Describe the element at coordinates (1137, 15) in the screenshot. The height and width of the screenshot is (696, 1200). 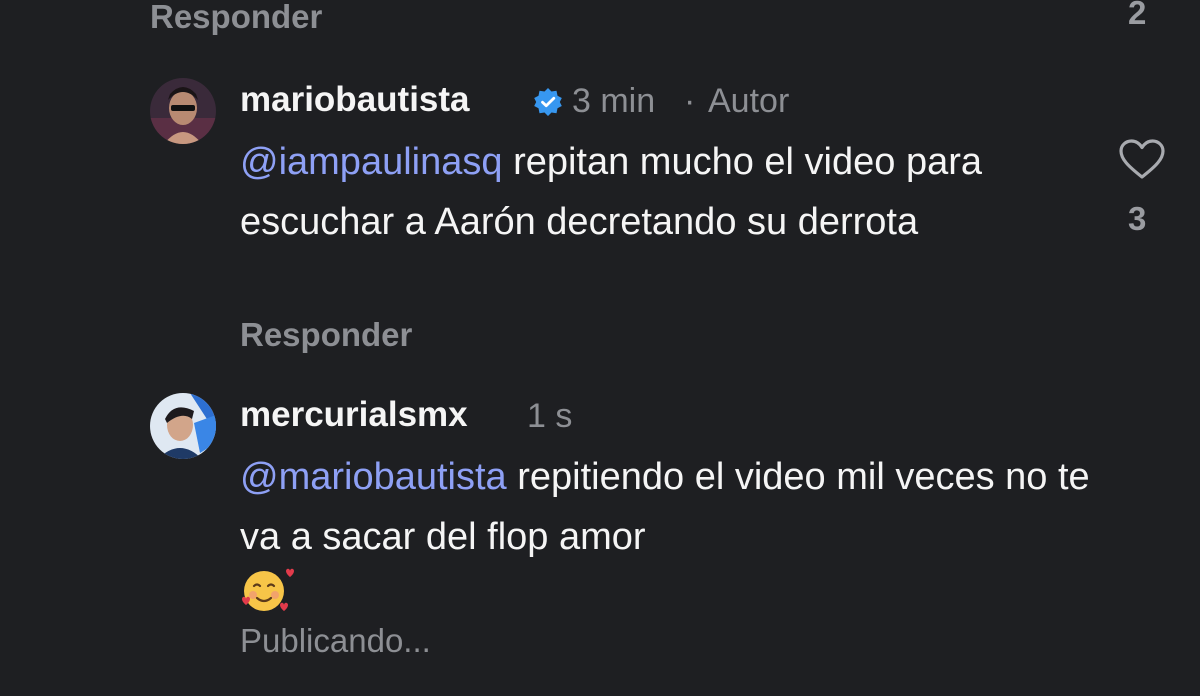
I see `like-count-previous: 2` at that location.